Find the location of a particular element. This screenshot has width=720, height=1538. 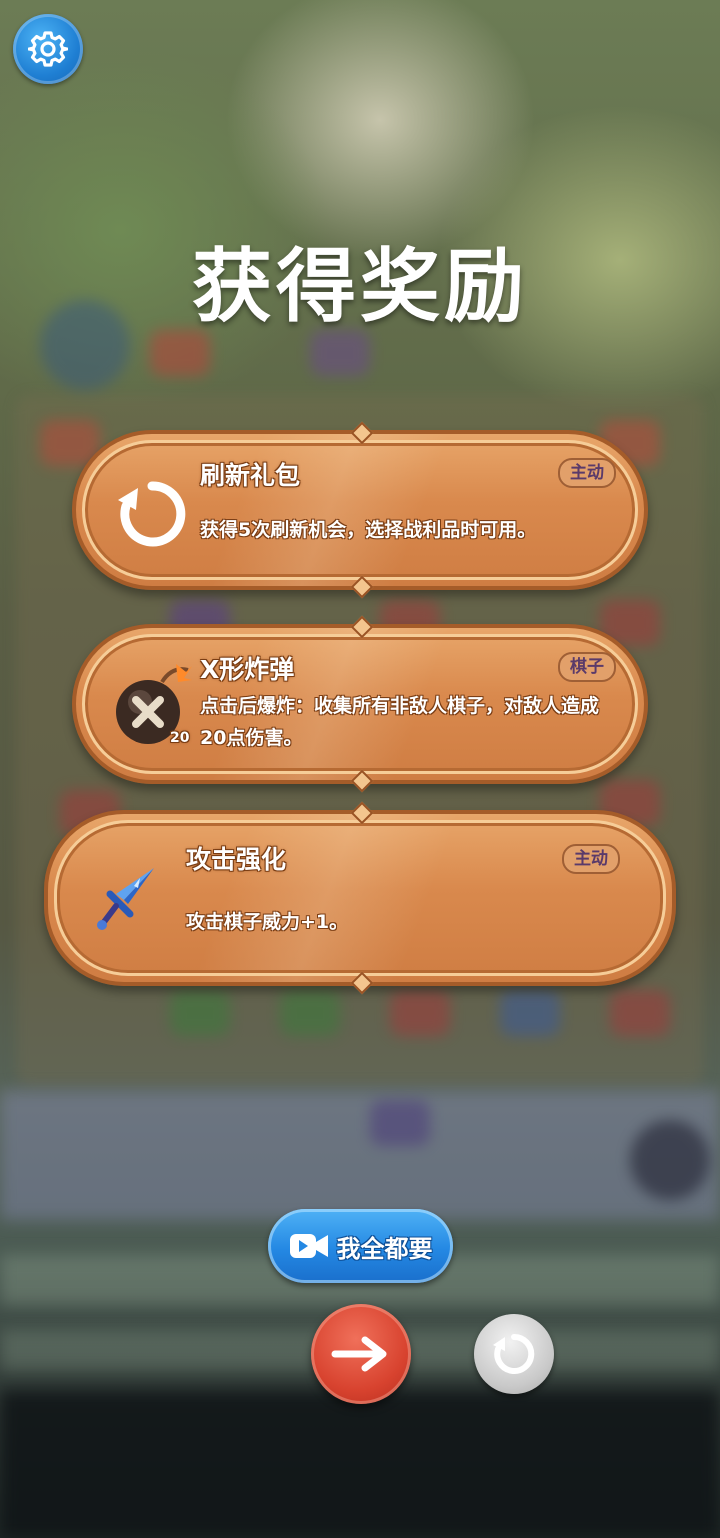

gear-icon is located at coordinates (48, 49).